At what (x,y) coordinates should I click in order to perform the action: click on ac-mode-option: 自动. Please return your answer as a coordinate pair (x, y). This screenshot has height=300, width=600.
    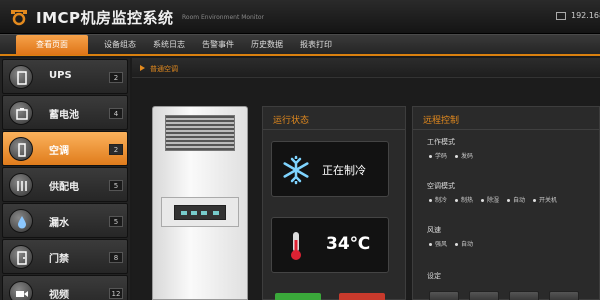
    Looking at the image, I should click on (516, 199).